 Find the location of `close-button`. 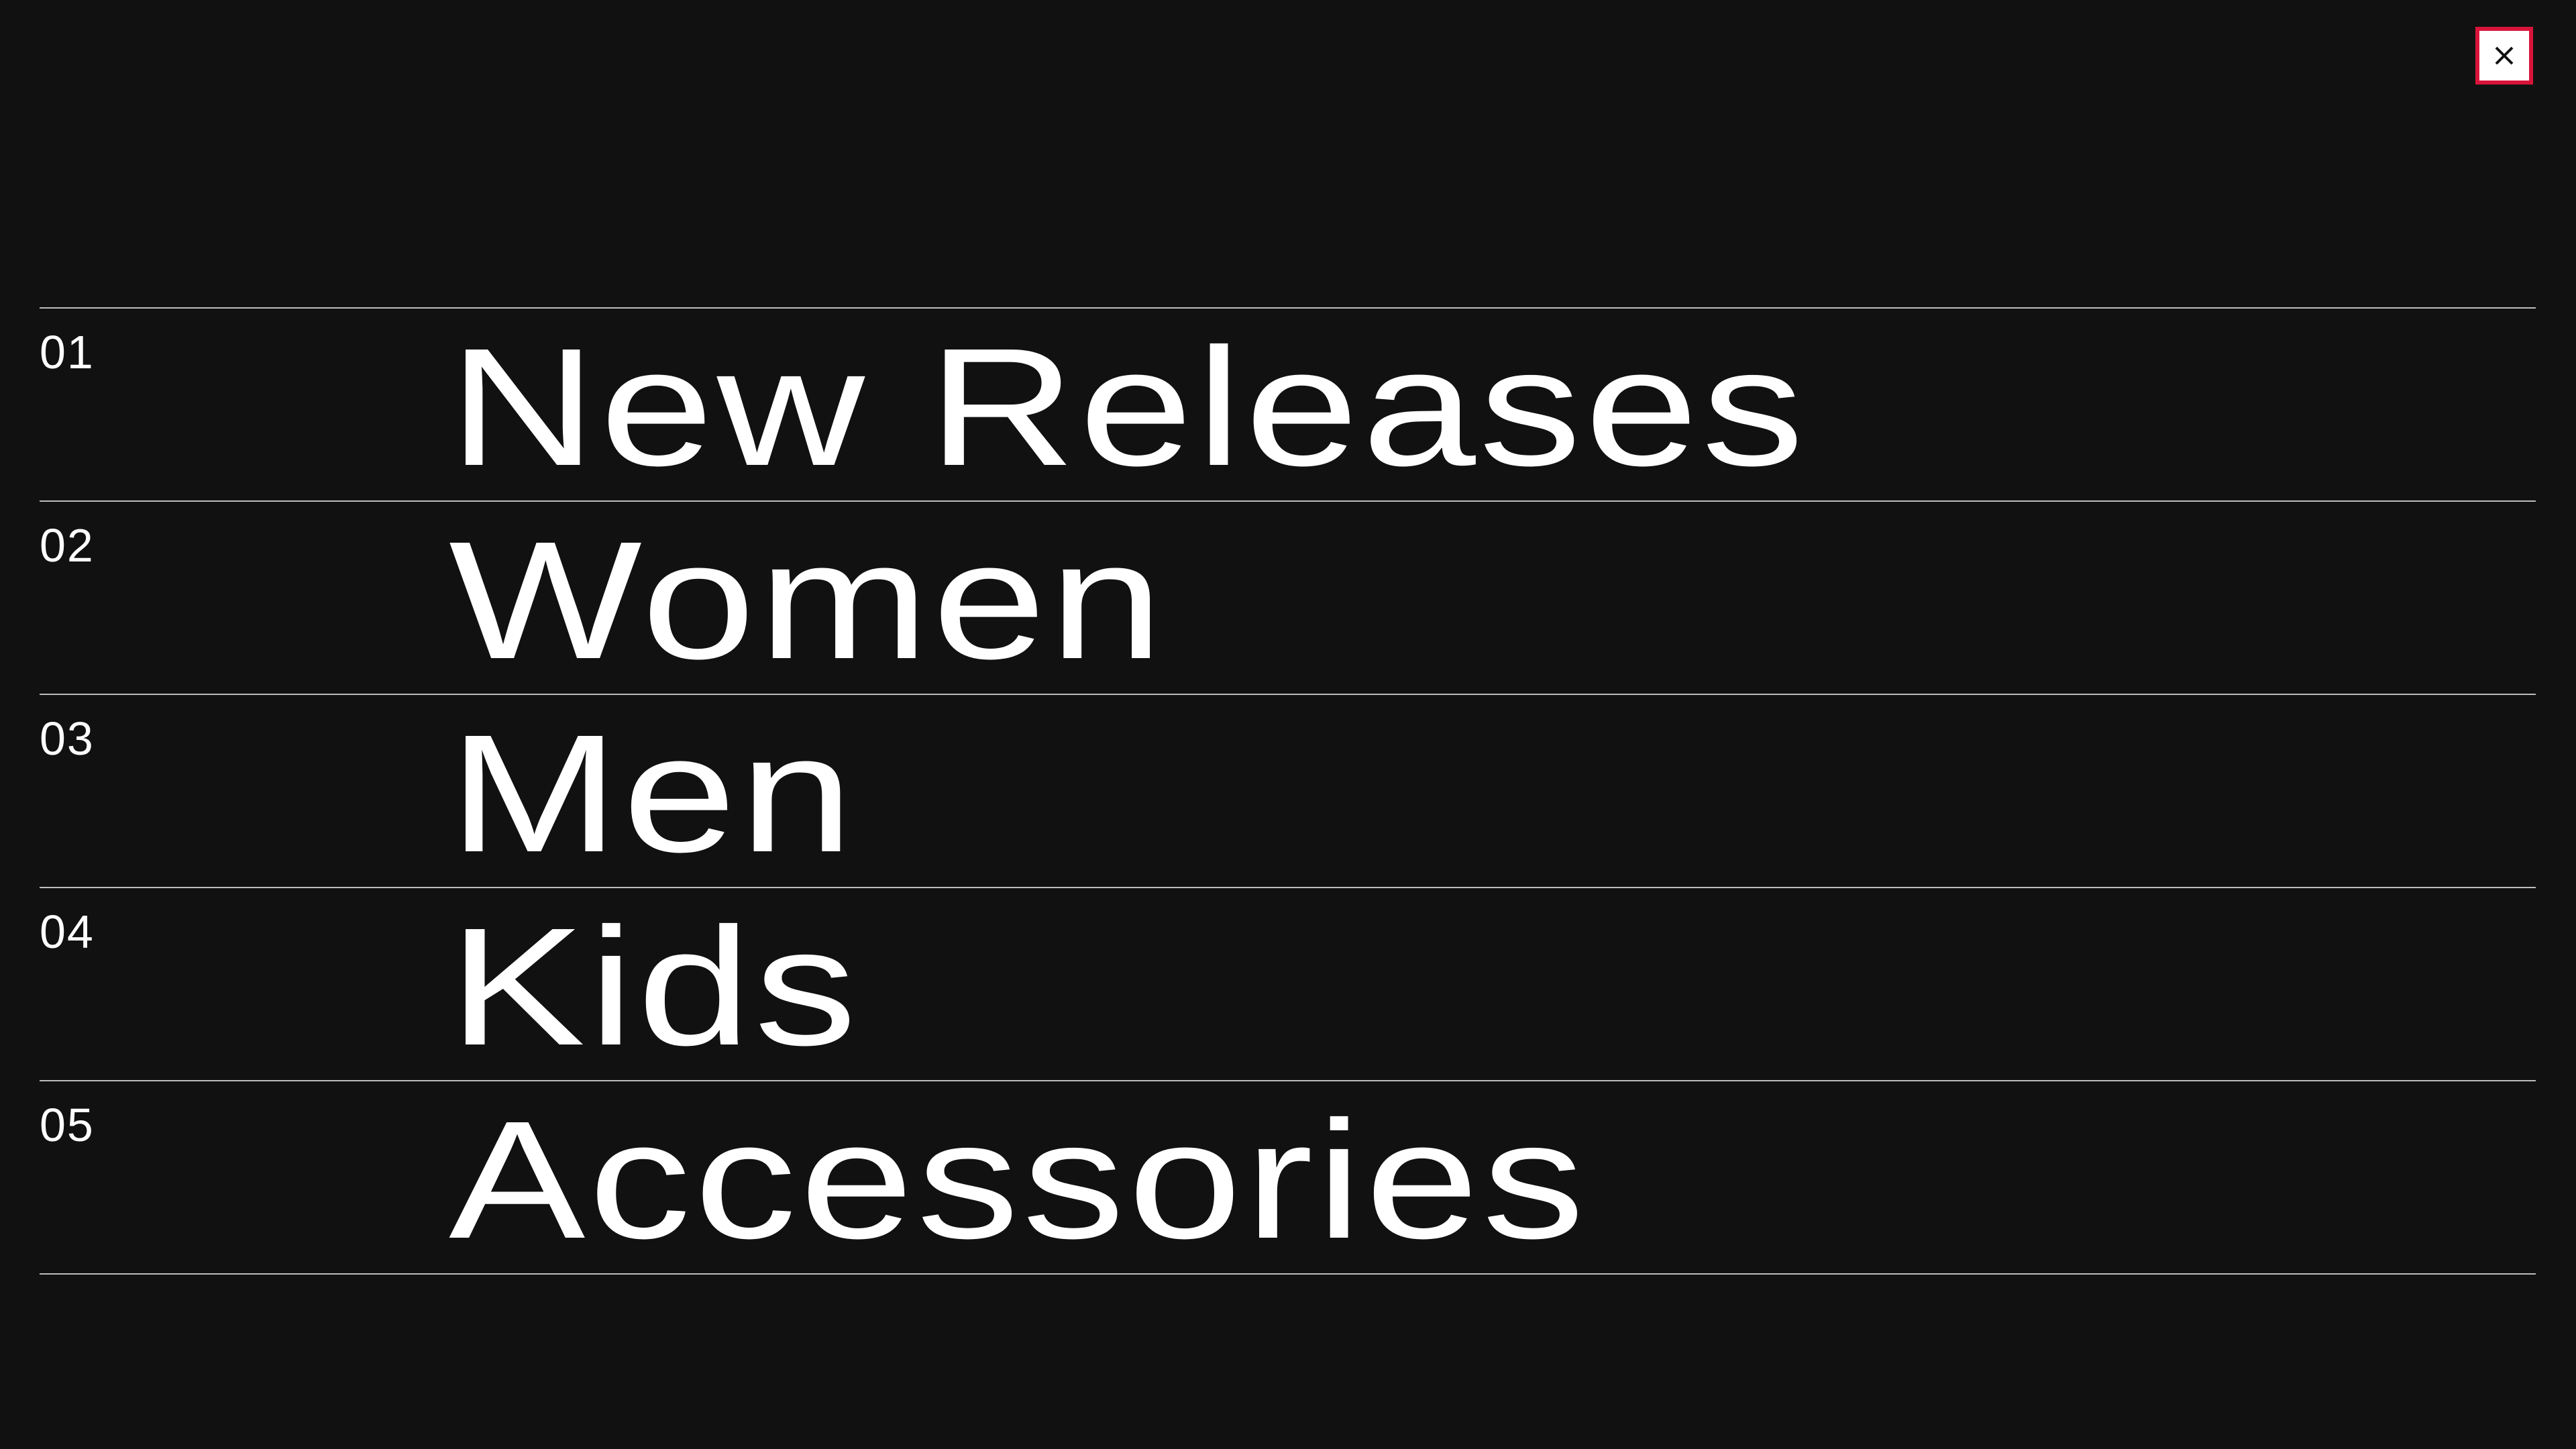

close-button is located at coordinates (2504, 56).